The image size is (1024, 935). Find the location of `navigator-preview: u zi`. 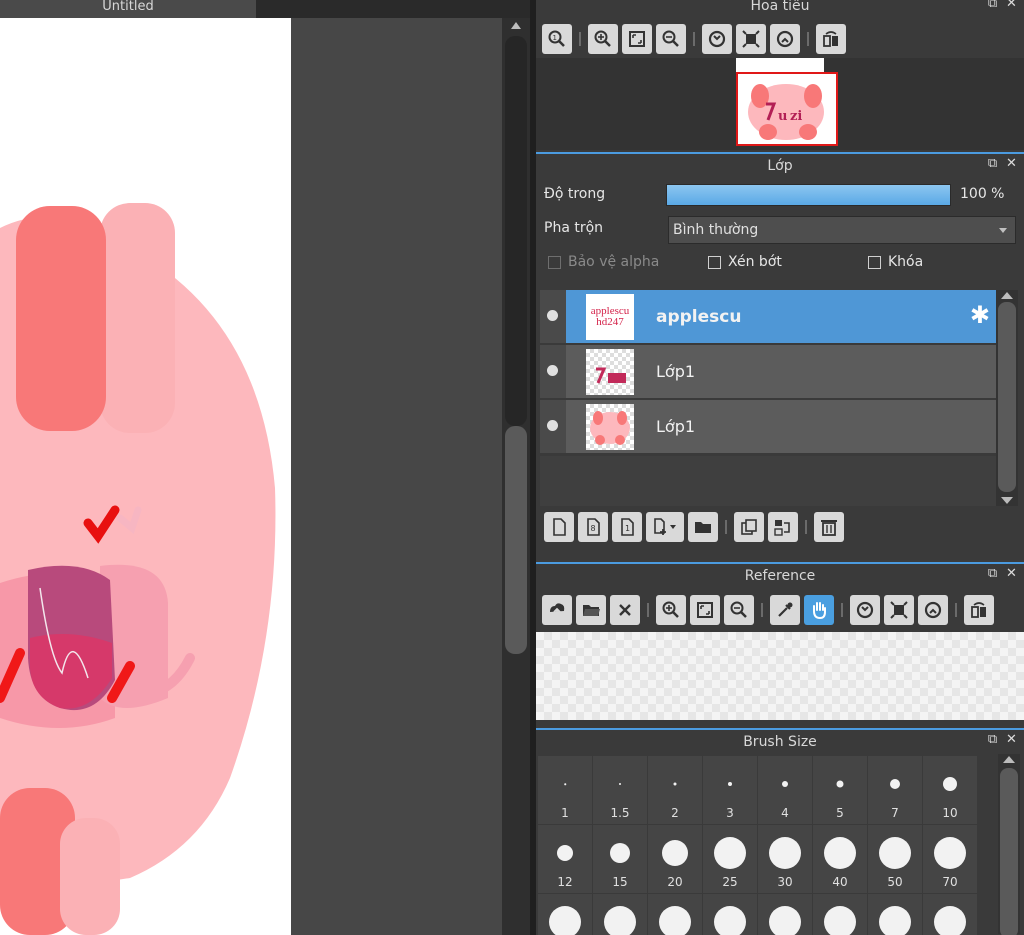

navigator-preview: u zi is located at coordinates (780, 104).